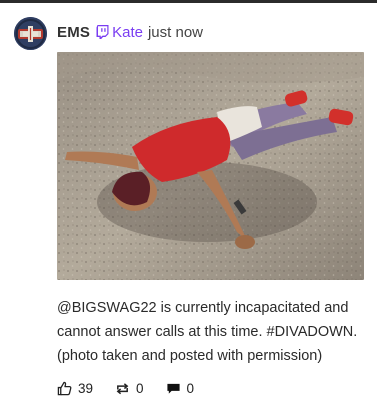 The width and height of the screenshot is (377, 415). Describe the element at coordinates (173, 388) in the screenshot. I see `speech-bubble-icon` at that location.